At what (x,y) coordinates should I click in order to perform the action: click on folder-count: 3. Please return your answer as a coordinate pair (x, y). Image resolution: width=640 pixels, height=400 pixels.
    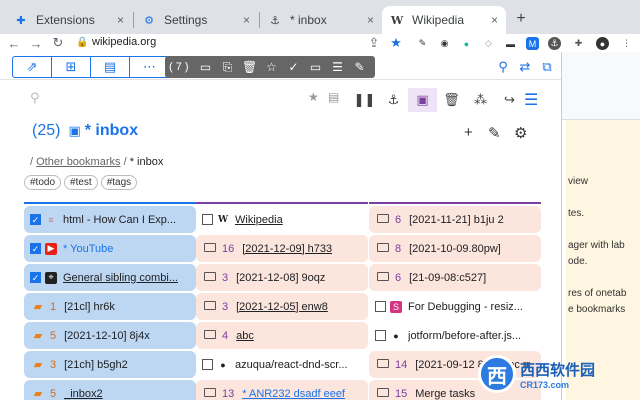
    Looking at the image, I should click on (225, 277).